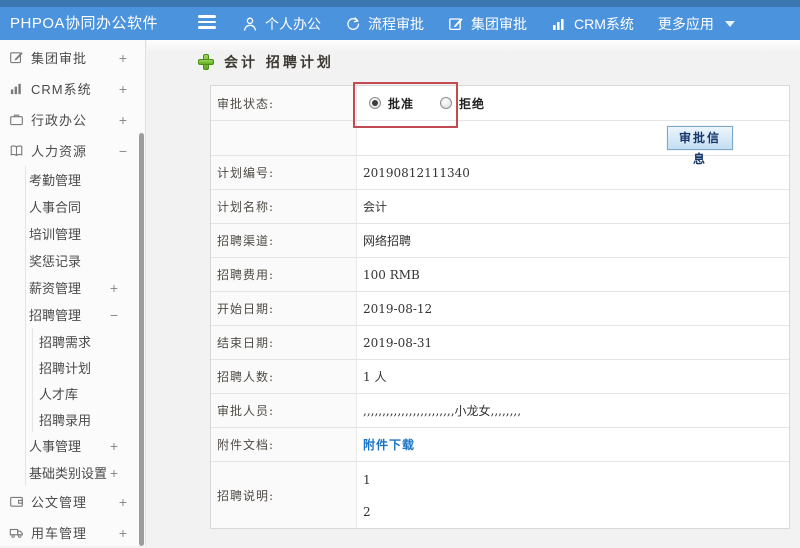 This screenshot has width=800, height=548. Describe the element at coordinates (72, 532) in the screenshot. I see `sidebar-item-vehicle: 用车管理 +` at that location.